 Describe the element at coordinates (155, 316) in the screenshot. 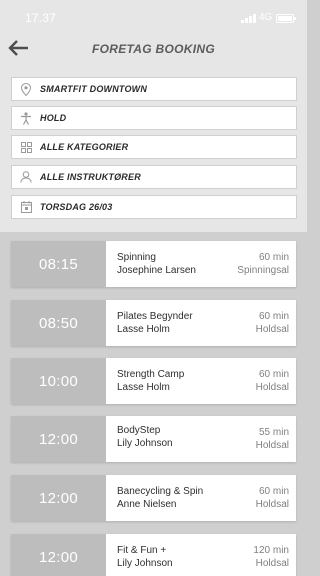

I see `class-name: Pilates Begynder` at that location.